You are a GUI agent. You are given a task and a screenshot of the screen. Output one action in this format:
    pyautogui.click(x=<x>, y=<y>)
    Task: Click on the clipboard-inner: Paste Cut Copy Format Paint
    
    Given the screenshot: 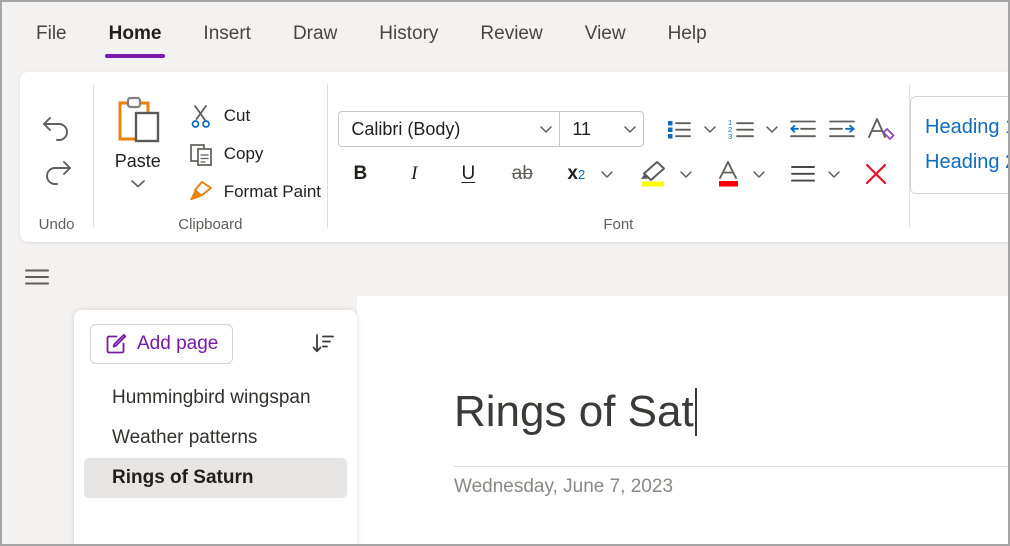 What is the action you would take?
    pyautogui.click(x=210, y=149)
    